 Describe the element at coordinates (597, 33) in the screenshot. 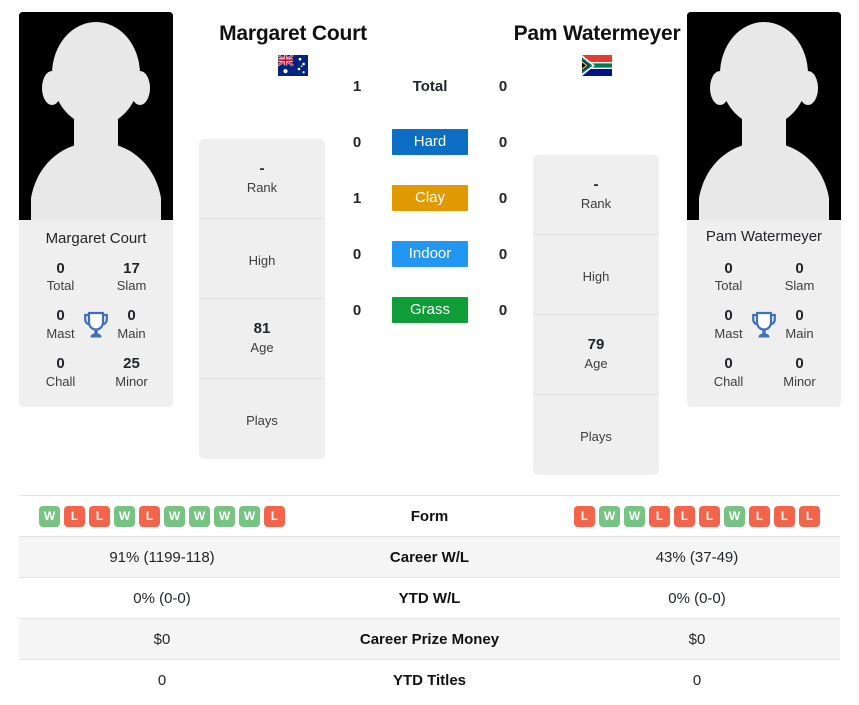

I see `player-name-right: Pam Watermeyer` at that location.